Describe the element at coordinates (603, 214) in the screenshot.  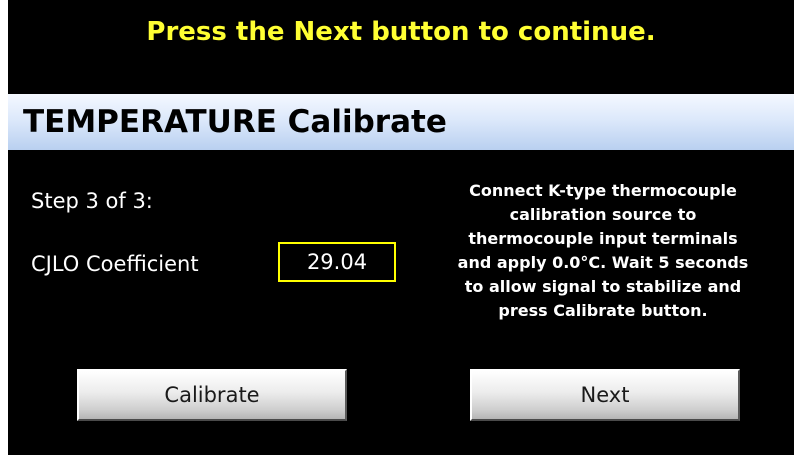
I see `instruction-line: calibration source to` at that location.